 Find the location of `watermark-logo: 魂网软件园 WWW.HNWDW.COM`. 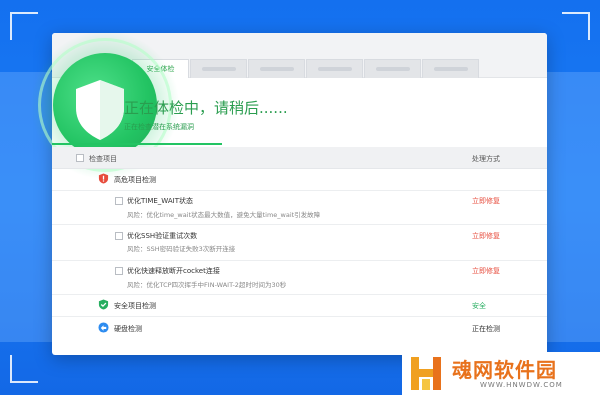

watermark-logo: 魂网软件园 WWW.HNWDW.COM is located at coordinates (501, 373).